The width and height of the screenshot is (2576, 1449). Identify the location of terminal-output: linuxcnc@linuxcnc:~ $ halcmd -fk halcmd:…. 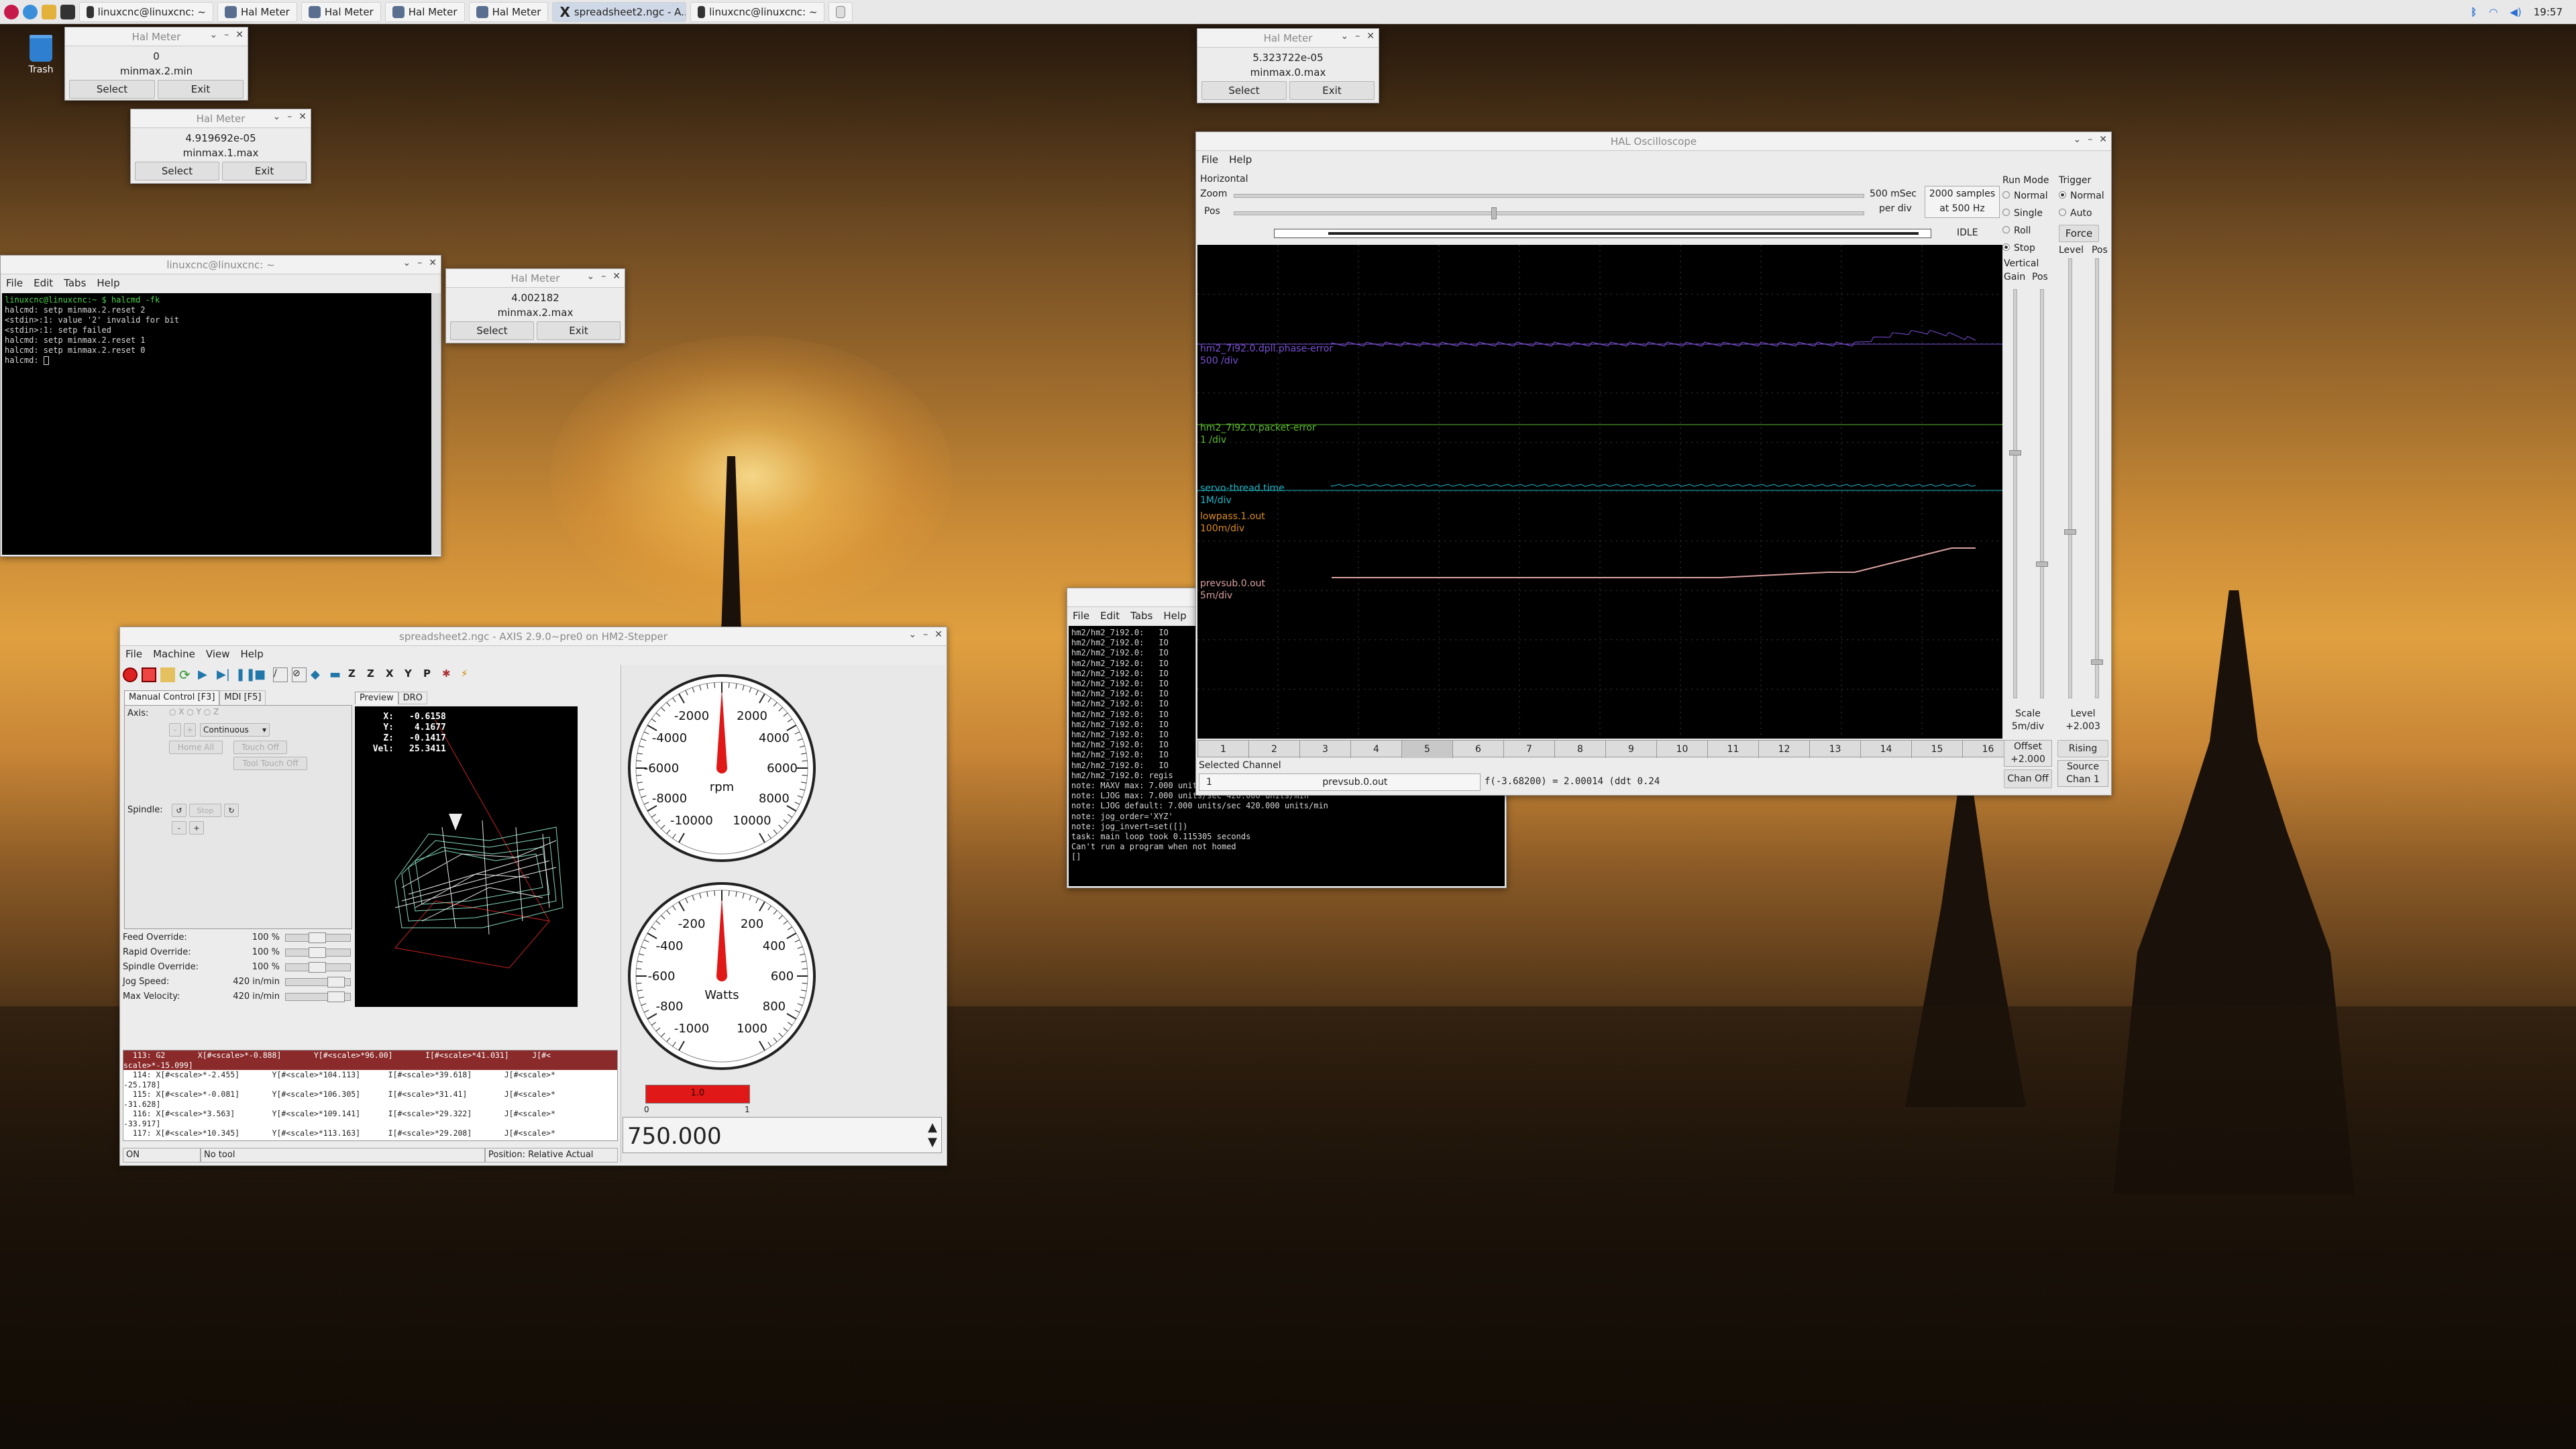
(216, 424).